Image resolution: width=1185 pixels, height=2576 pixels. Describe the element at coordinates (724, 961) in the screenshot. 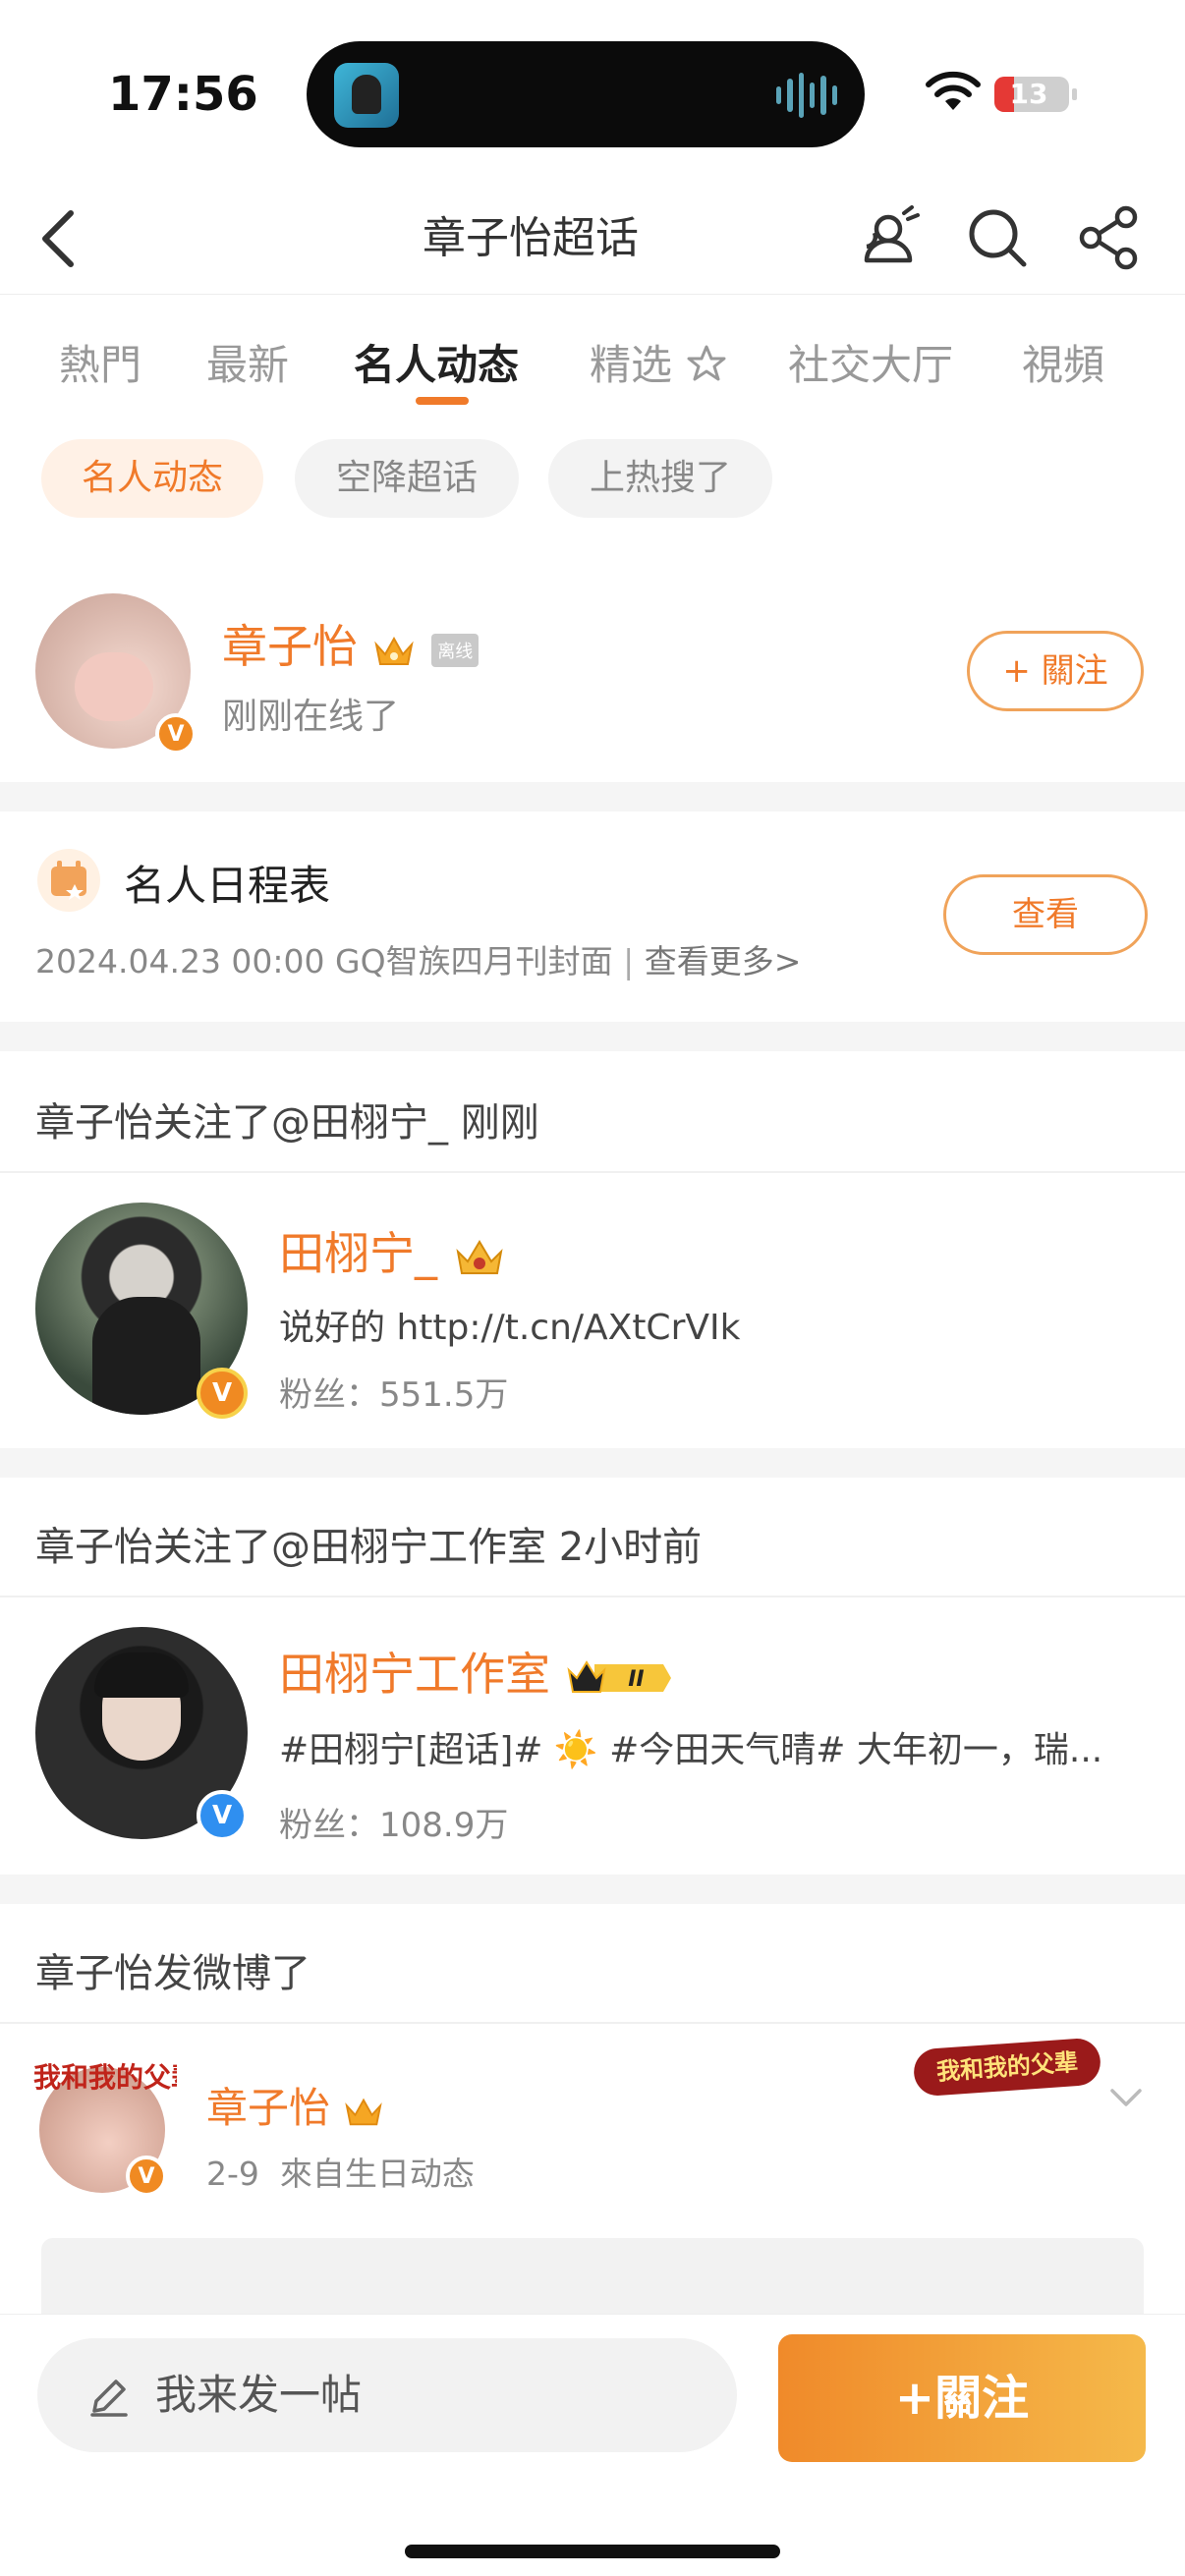

I see `schedule-more-link: 查看更多>` at that location.